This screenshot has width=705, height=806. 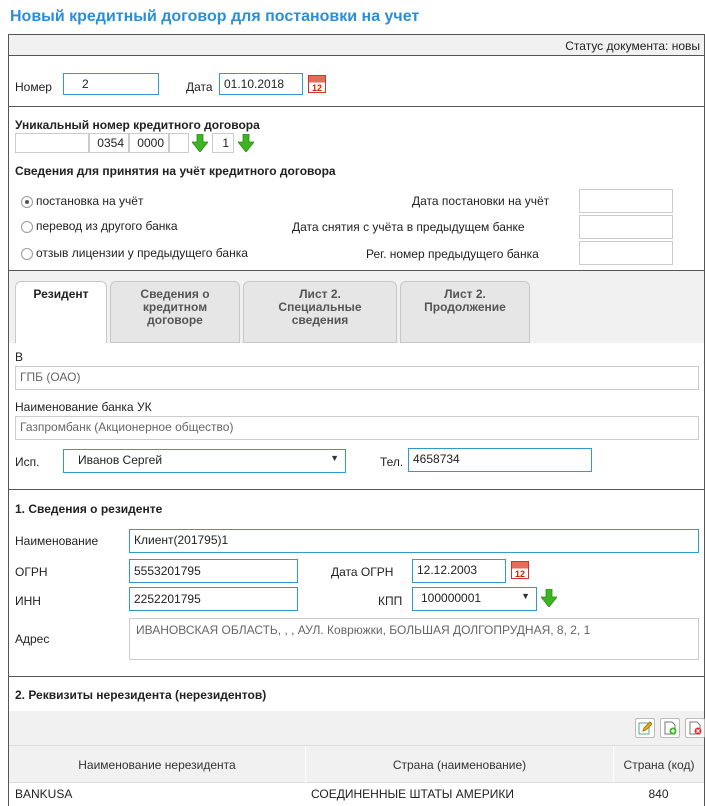 I want to click on tab-continuation: Лист 2. Продолжение, so click(x=465, y=312).